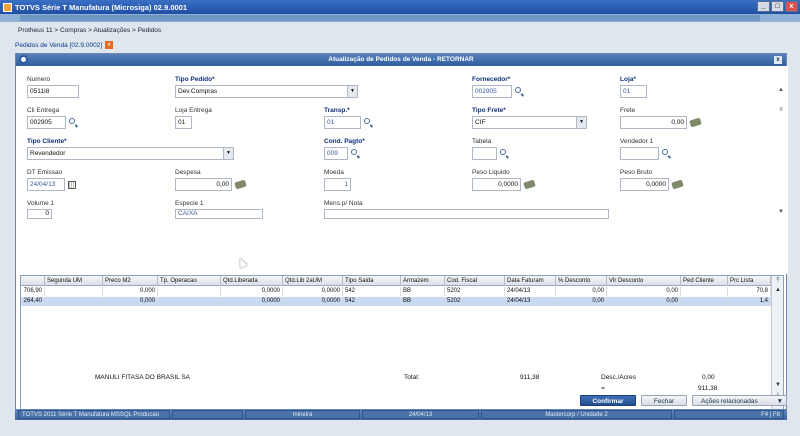  What do you see at coordinates (266, 91) in the screenshot?
I see `tipo-pedido-select: Dev.Compras ▼` at bounding box center [266, 91].